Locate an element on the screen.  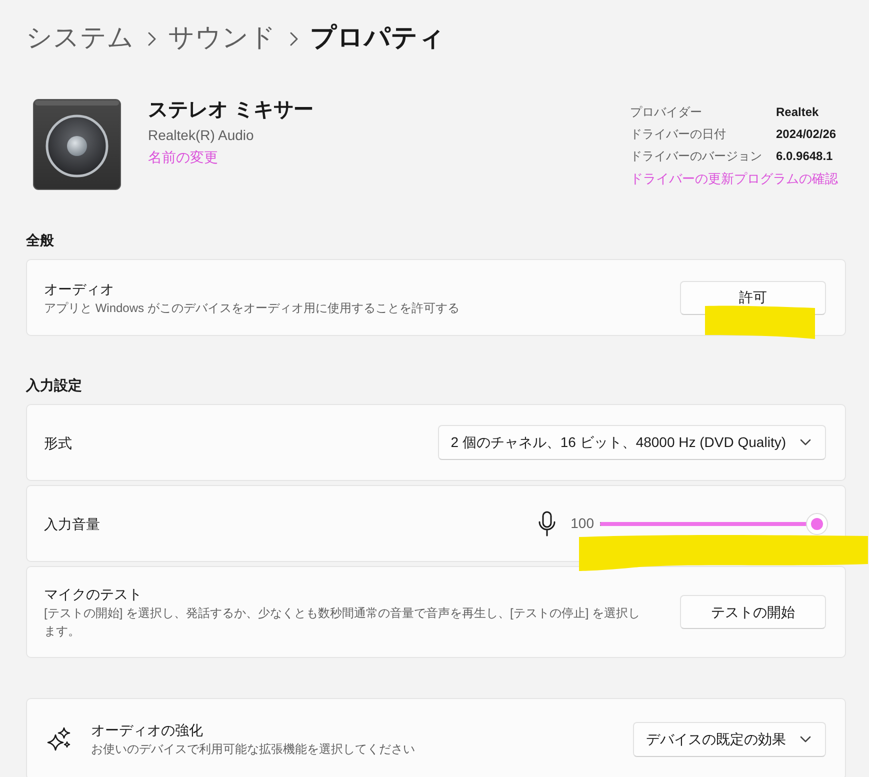
section-heading: 全般 is located at coordinates (40, 240).